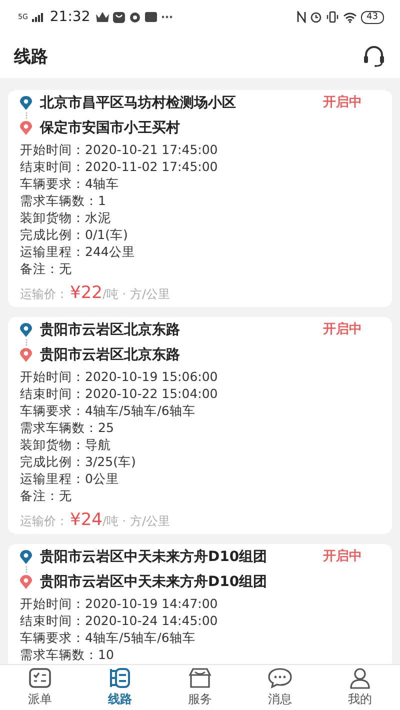  I want to click on field-value: 244公里, so click(110, 251).